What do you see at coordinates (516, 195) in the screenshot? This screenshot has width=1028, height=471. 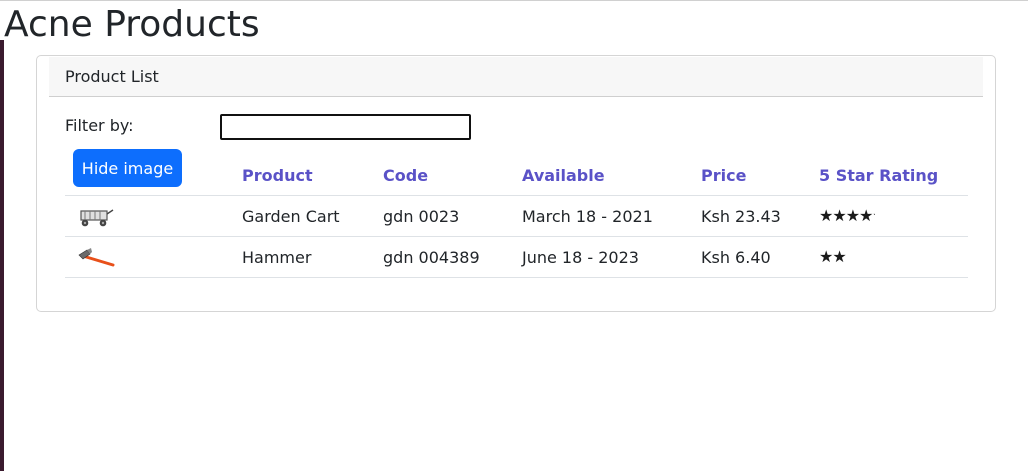 I see `header-divider` at bounding box center [516, 195].